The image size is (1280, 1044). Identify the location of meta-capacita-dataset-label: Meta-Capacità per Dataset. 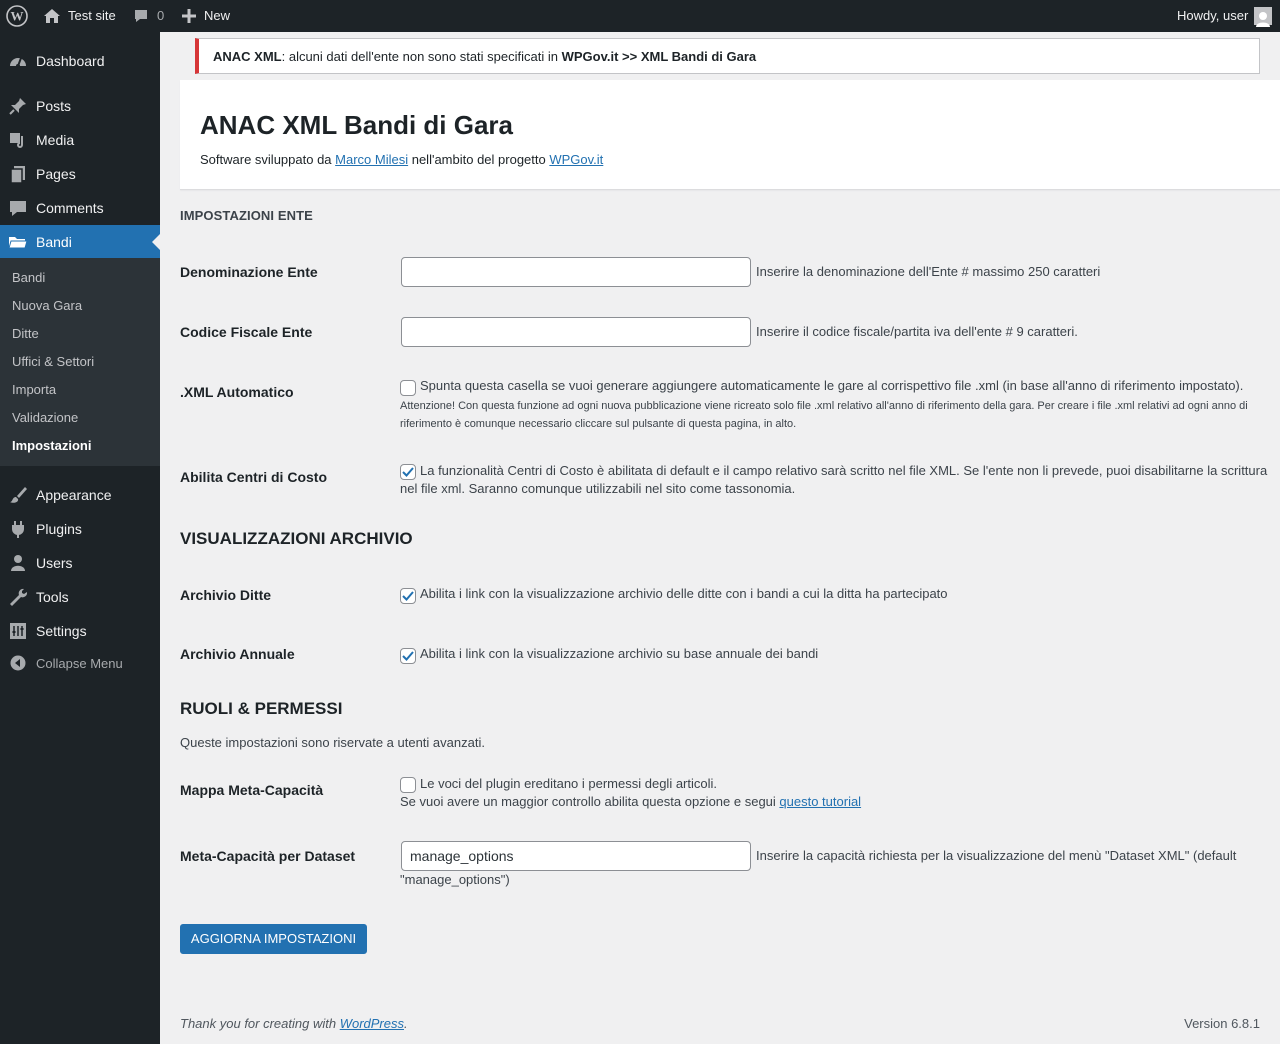
(268, 856).